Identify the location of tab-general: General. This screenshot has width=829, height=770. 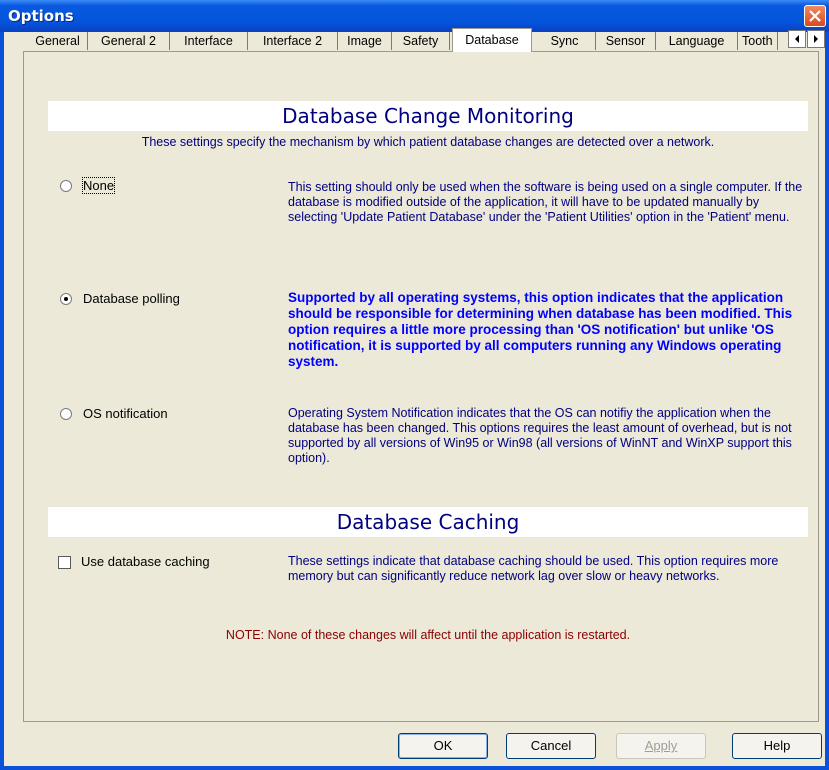
(58, 41).